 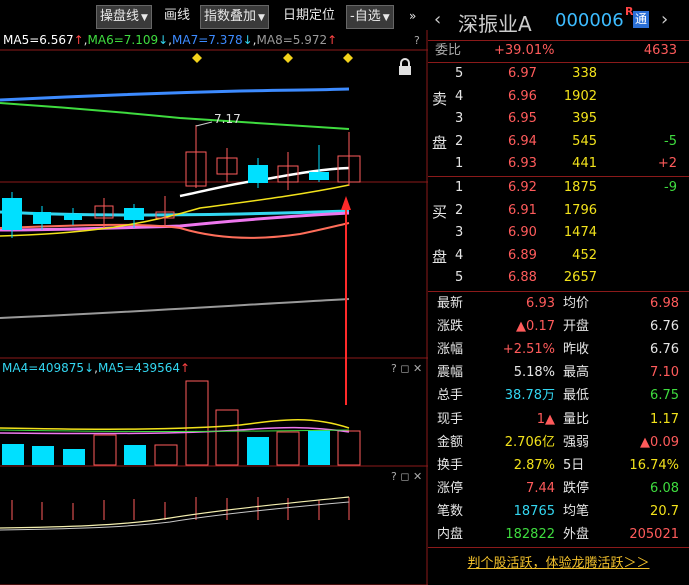 I want to click on quote-header: ‹ 深振业A 000006 R 通 ›, so click(x=558, y=20).